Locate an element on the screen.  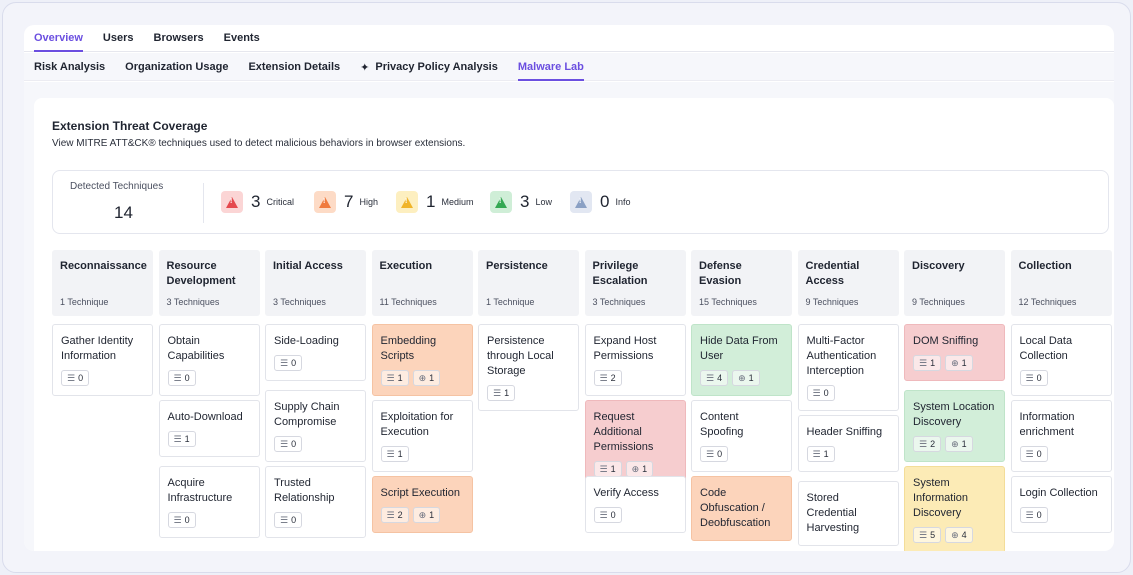
tab-label: Extension Details is located at coordinates (294, 67).